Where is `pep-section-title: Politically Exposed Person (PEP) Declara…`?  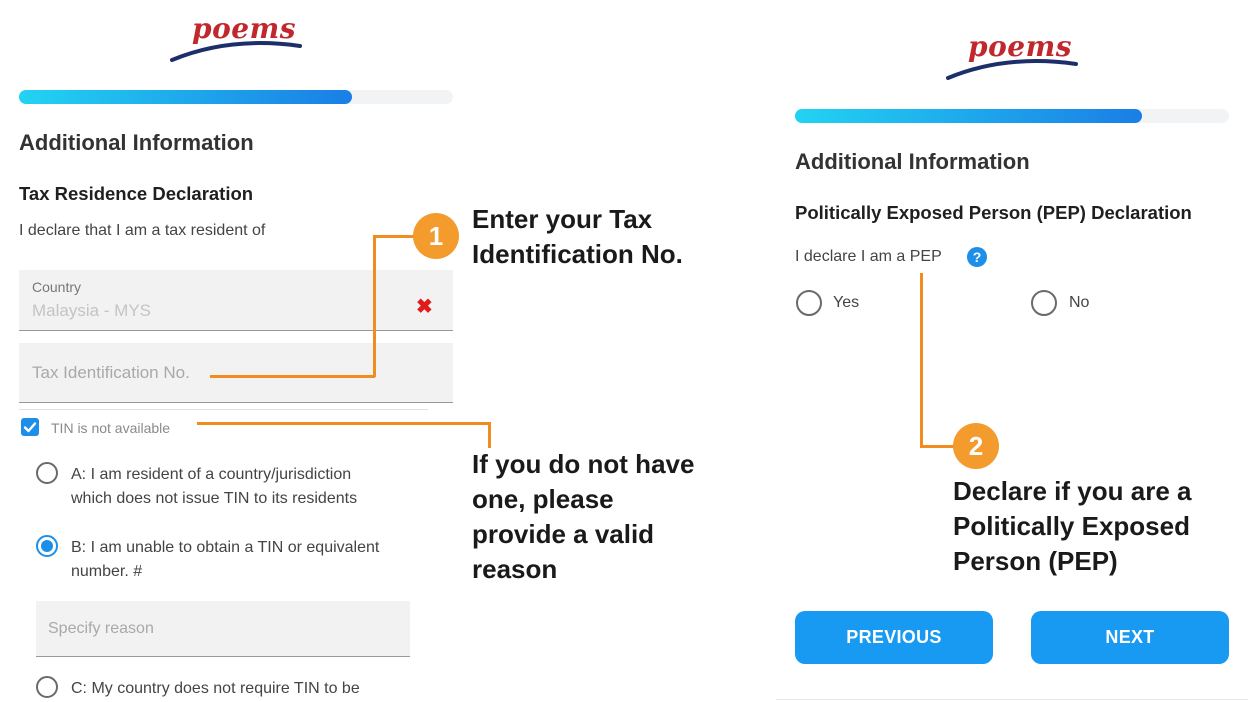
pep-section-title: Politically Exposed Person (PEP) Declara… is located at coordinates (993, 212).